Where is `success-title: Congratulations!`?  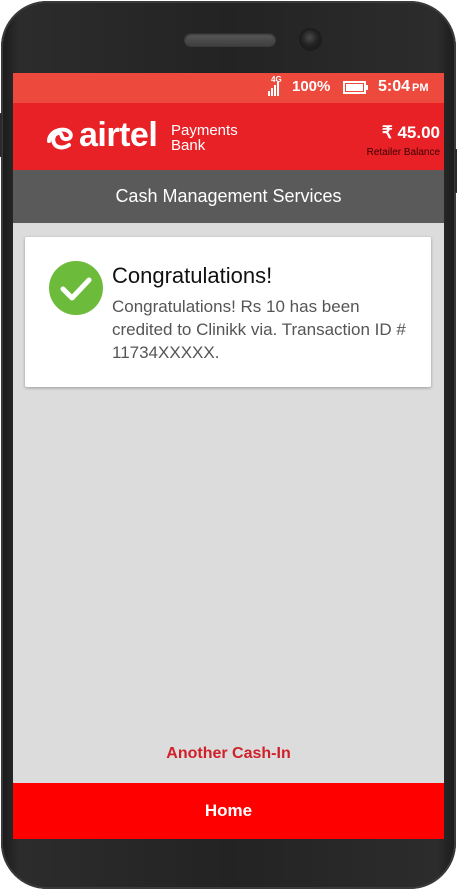
success-title: Congratulations! is located at coordinates (192, 275).